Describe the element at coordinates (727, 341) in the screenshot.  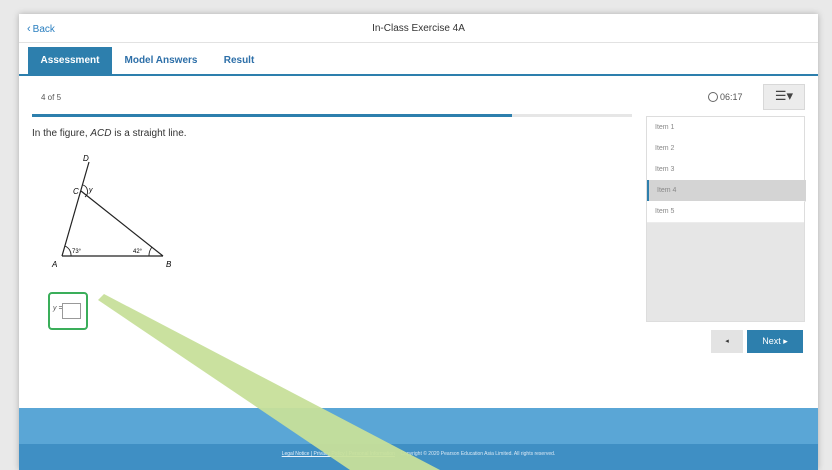
I see `previous-button: ◂` at that location.